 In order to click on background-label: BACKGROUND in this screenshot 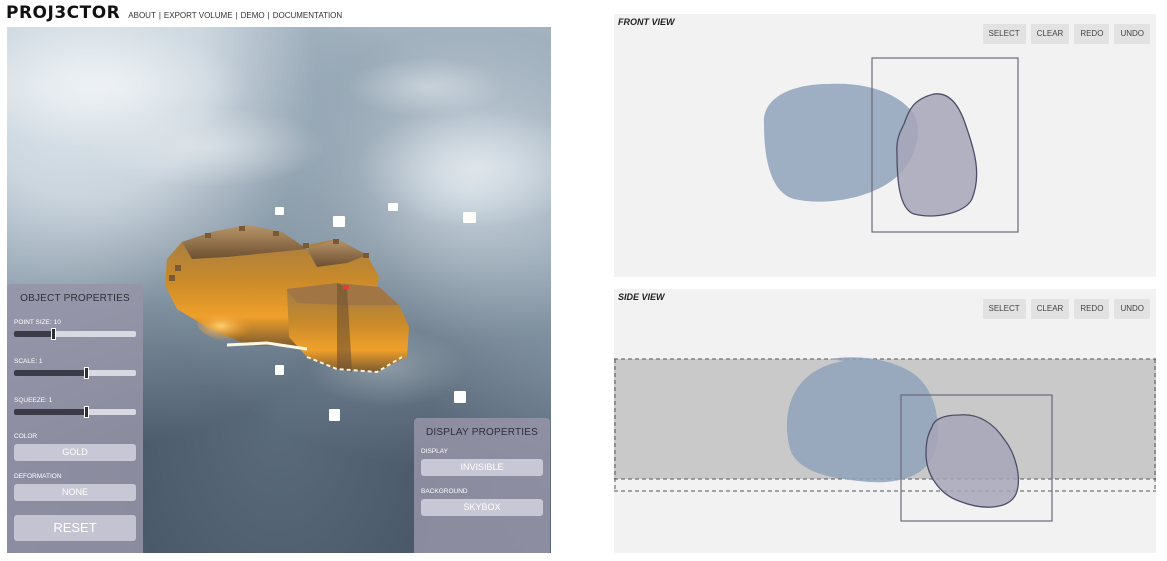, I will do `click(444, 491)`.